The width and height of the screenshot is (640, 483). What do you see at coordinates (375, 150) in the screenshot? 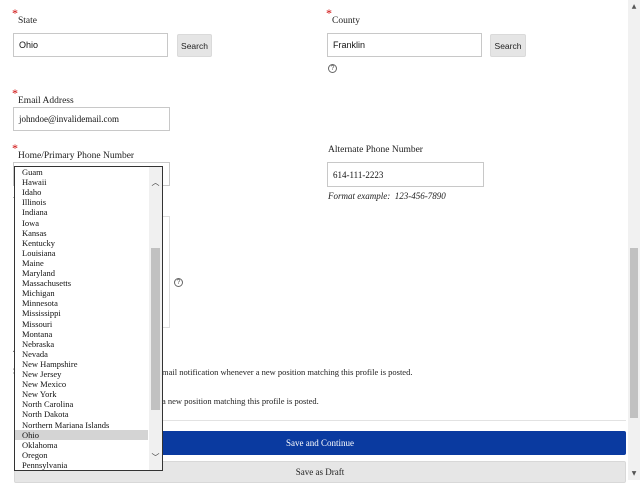
I see `alt-phone-label: Alternate Phone Number` at bounding box center [375, 150].